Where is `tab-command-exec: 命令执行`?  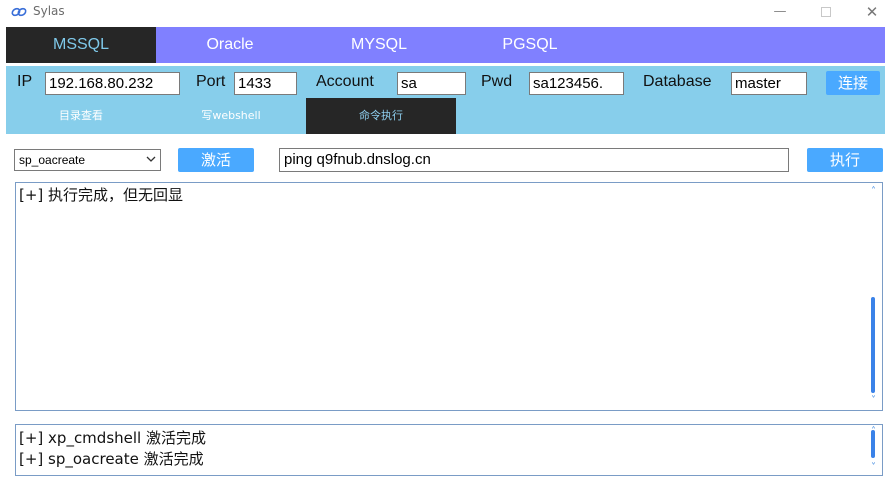
tab-command-exec: 命令执行 is located at coordinates (381, 116).